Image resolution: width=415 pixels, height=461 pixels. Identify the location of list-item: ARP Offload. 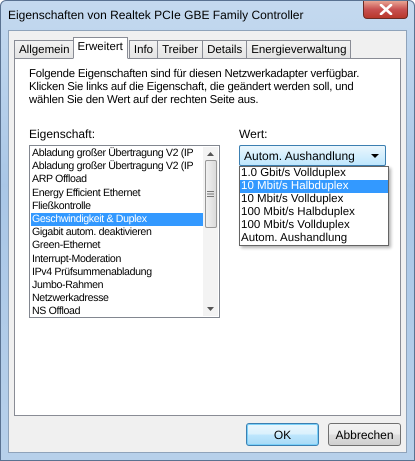
(117, 180).